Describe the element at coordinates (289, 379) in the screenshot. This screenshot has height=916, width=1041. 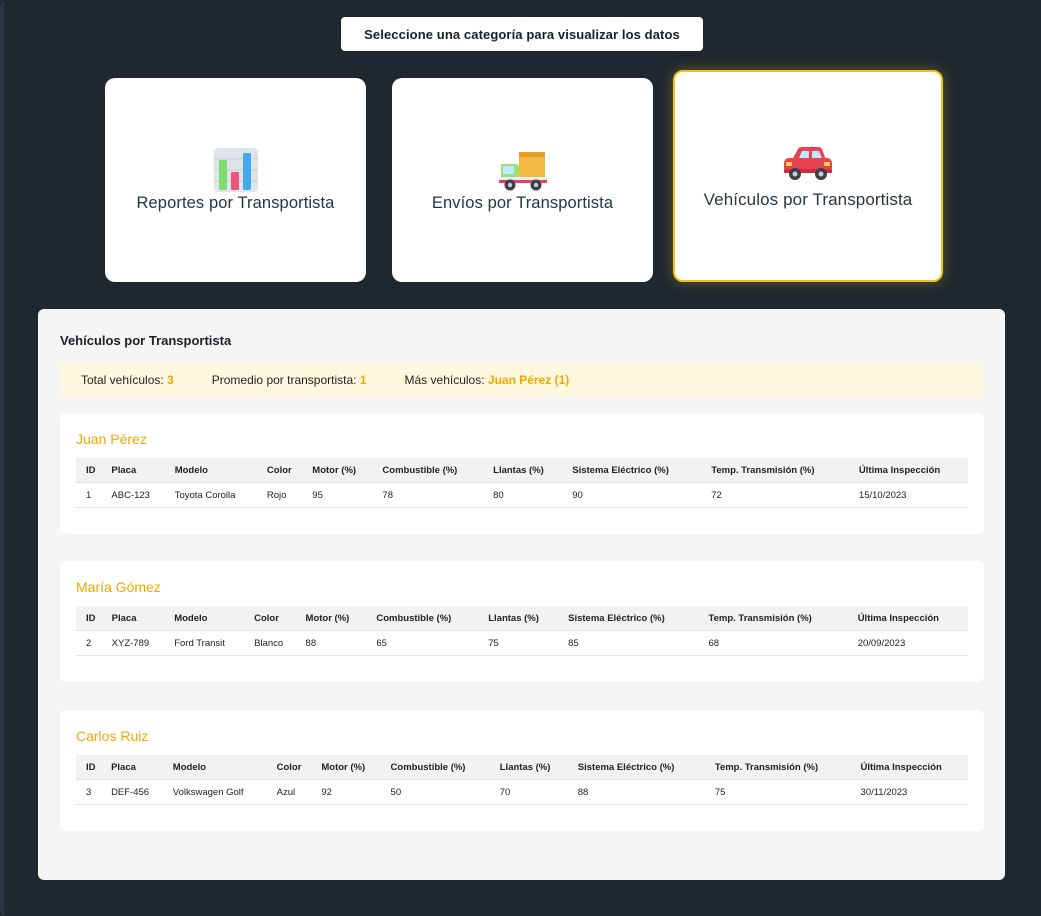
I see `average-stat: Promedio por transportista: 1` at that location.